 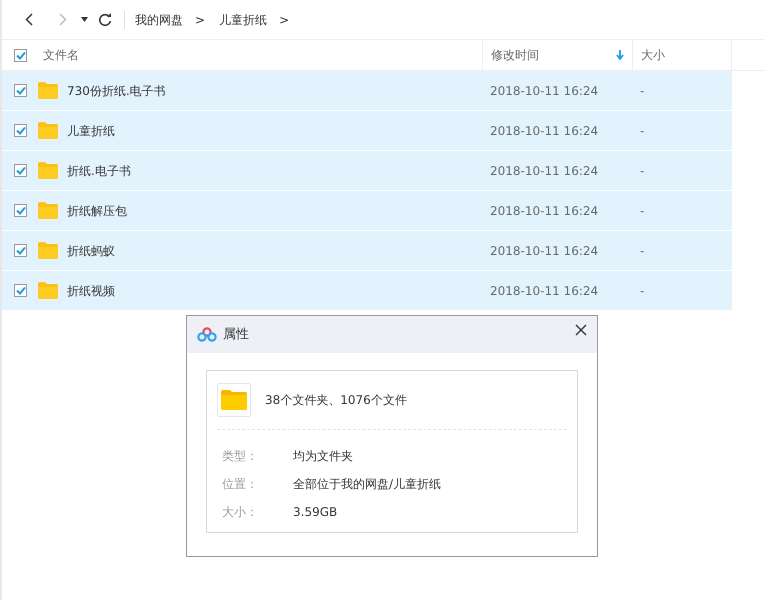 What do you see at coordinates (29, 19) in the screenshot?
I see `chevron-left-icon` at bounding box center [29, 19].